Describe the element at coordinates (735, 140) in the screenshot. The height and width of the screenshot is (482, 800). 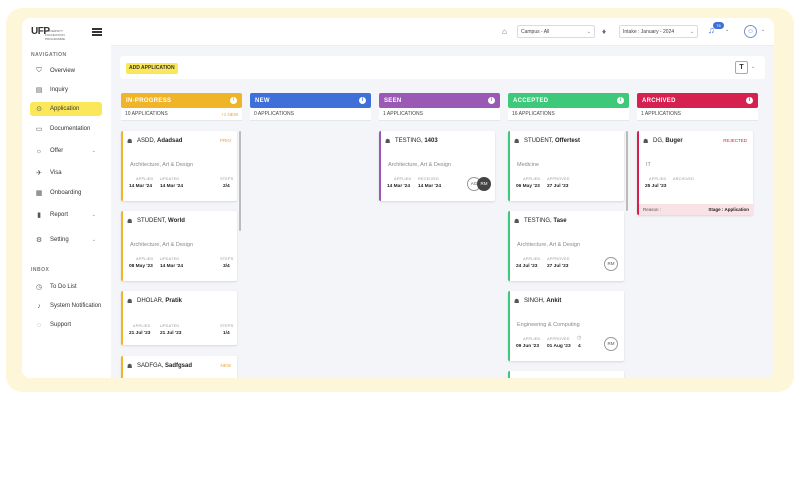
I see `status-badge: REJECTED` at that location.